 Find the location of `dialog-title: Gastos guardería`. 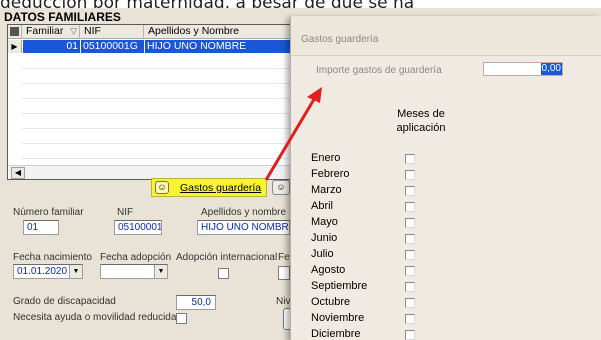

dialog-title: Gastos guardería is located at coordinates (340, 39).